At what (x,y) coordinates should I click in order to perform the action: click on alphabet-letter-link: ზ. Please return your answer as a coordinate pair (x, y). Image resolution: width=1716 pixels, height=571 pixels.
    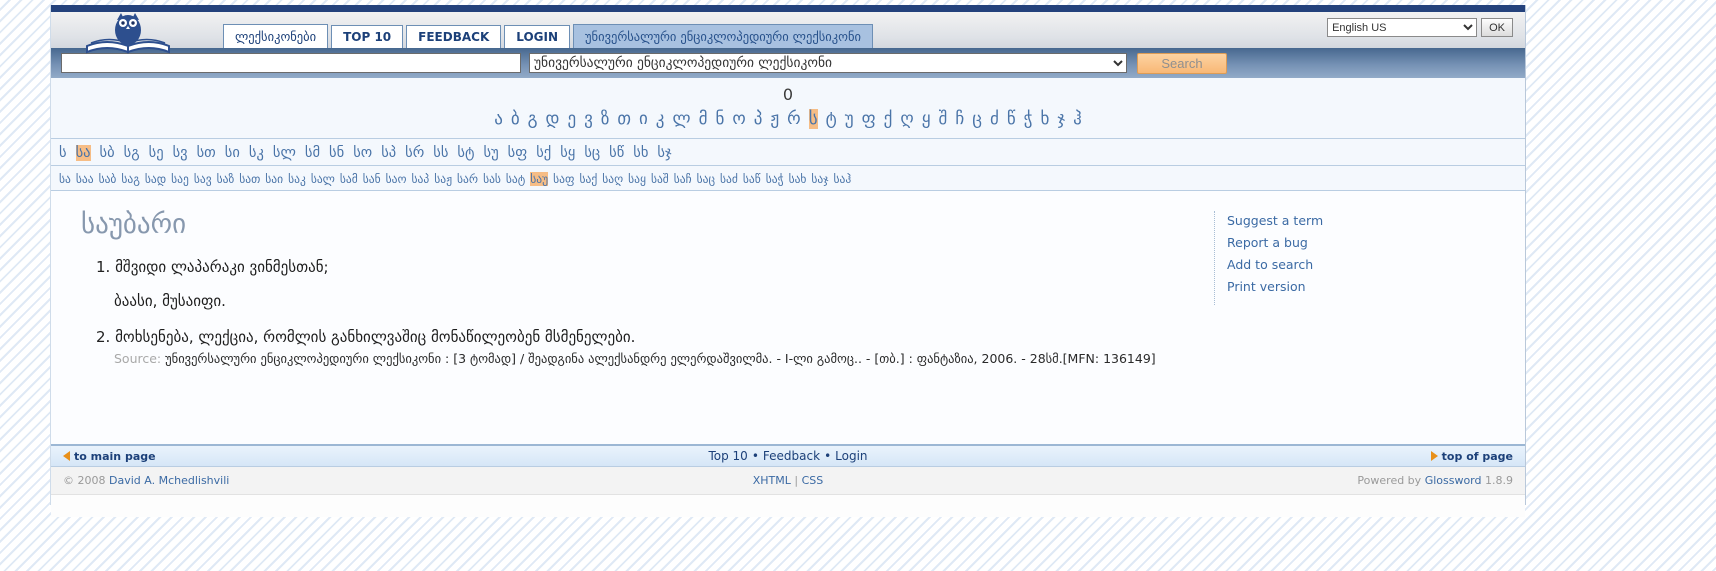
    Looking at the image, I should click on (605, 119).